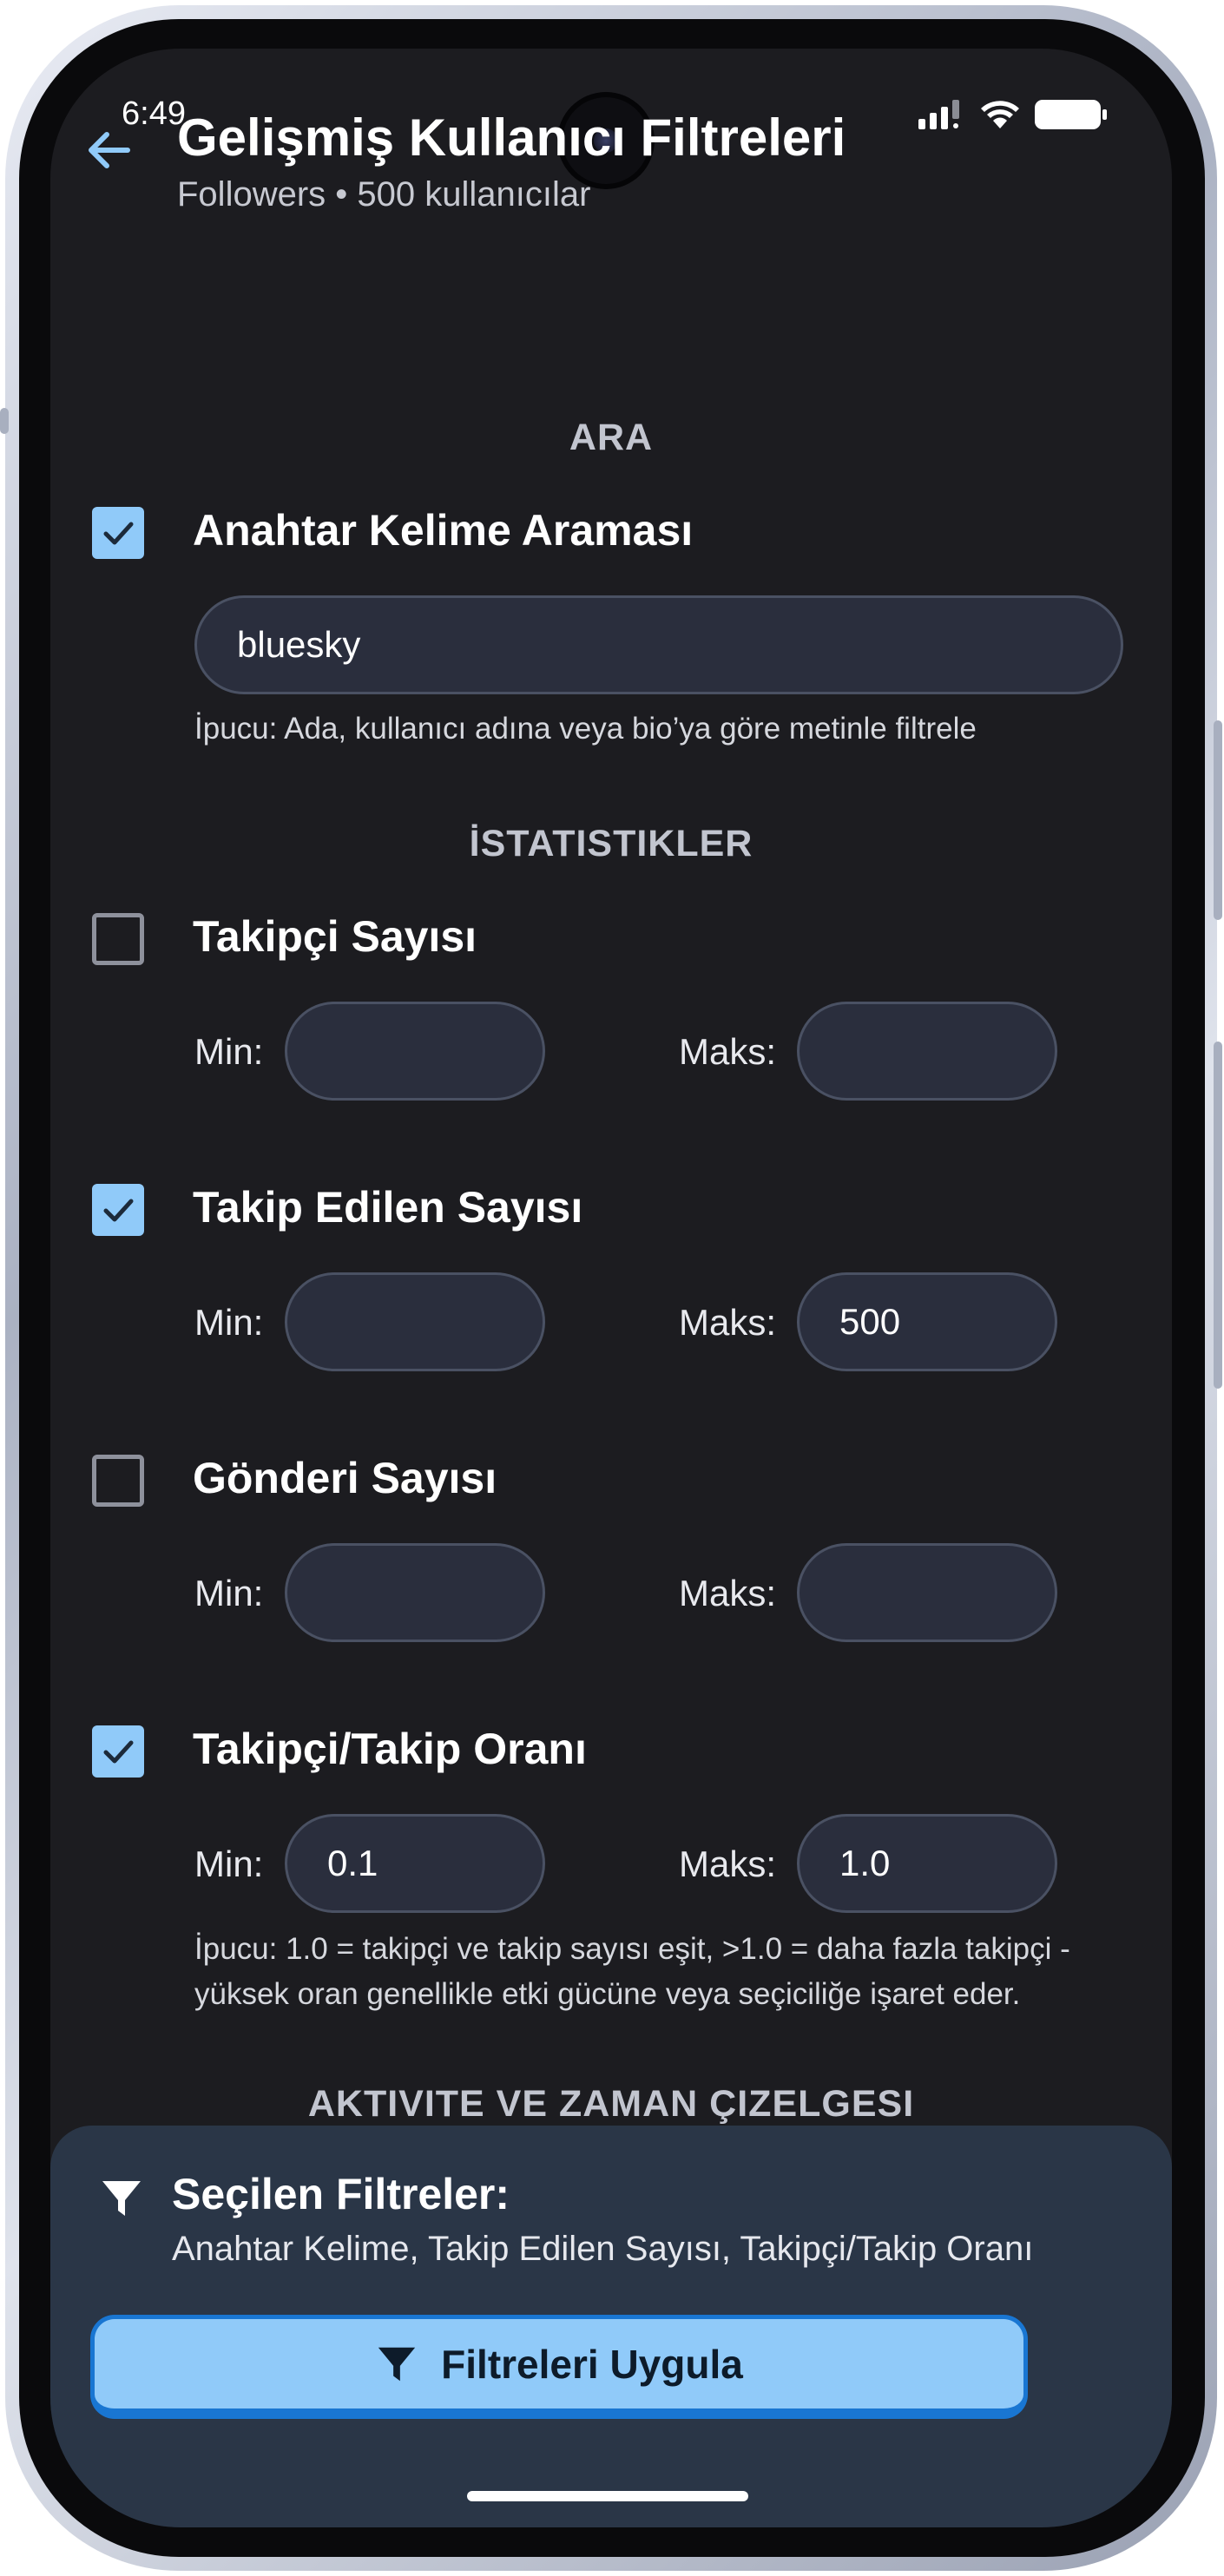 The image size is (1224, 2576). I want to click on back-button, so click(108, 150).